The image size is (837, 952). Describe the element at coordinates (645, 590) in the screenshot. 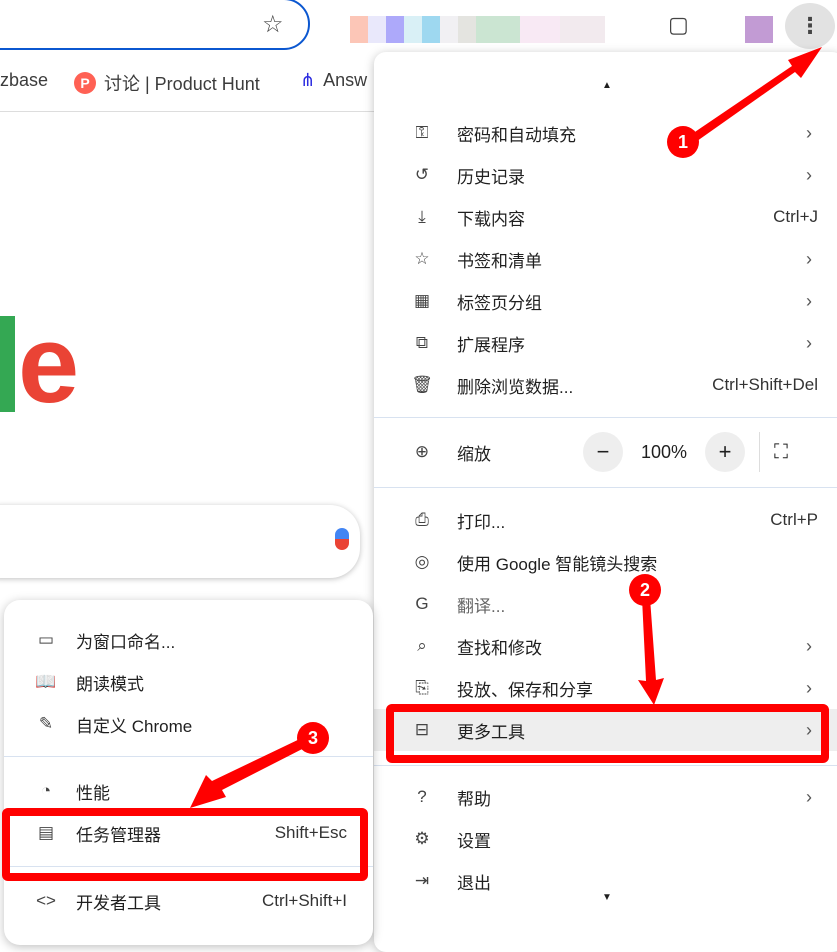

I see `step-2-badge: 2` at that location.